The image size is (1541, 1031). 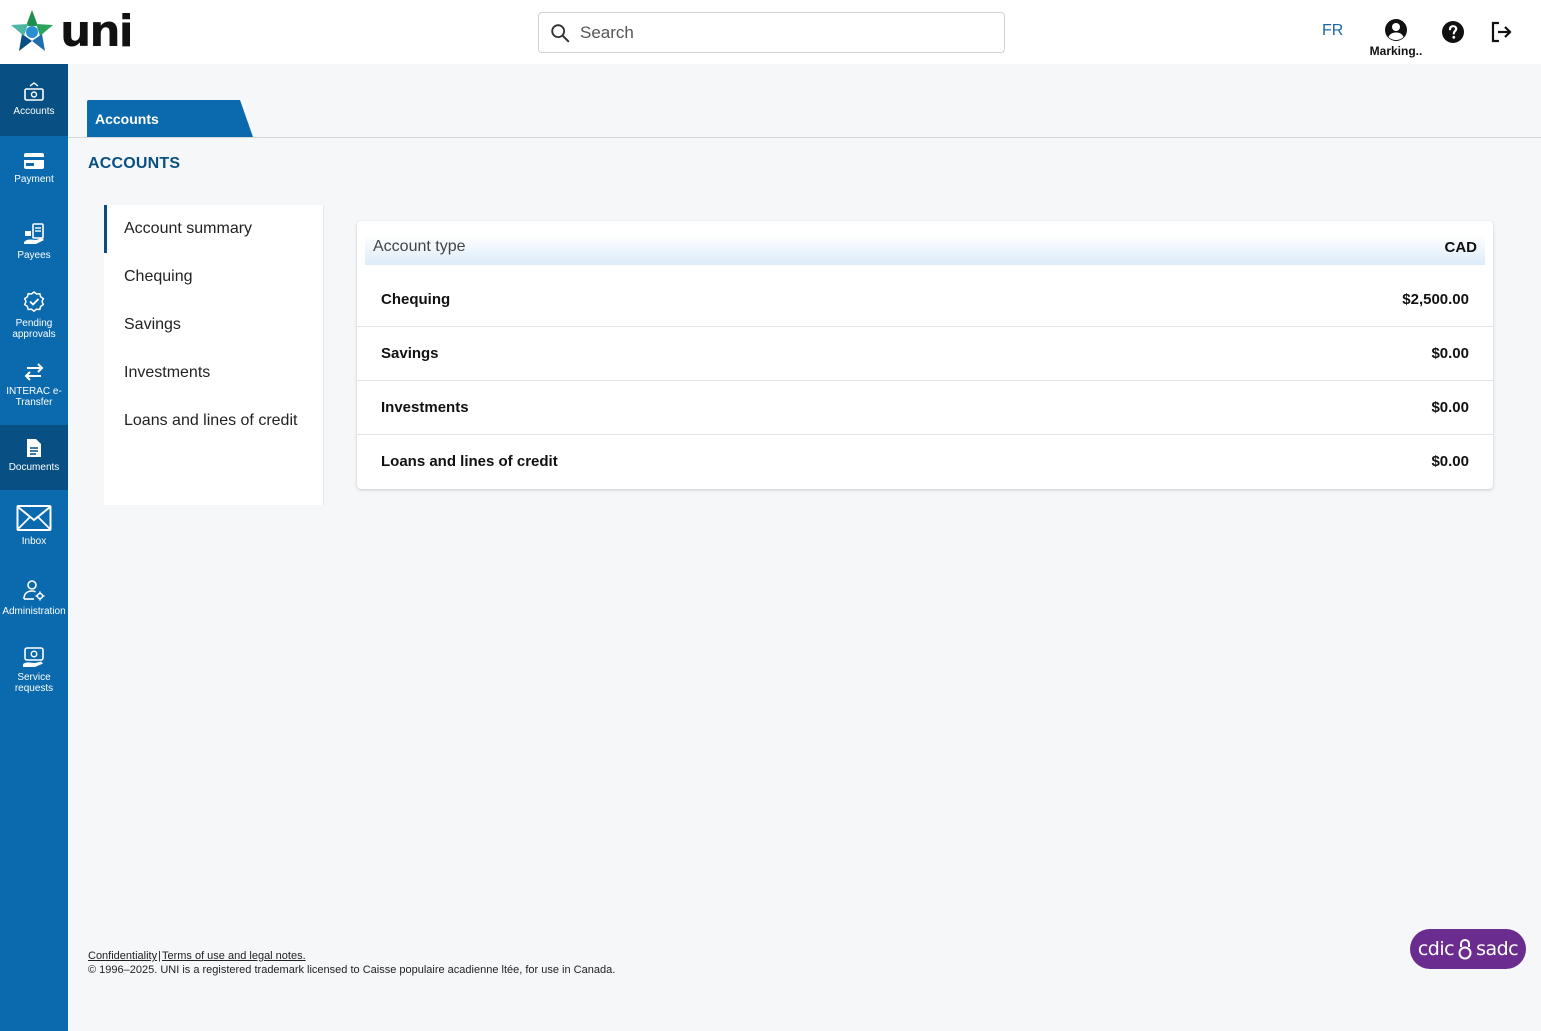 I want to click on accounts-icon, so click(x=34, y=91).